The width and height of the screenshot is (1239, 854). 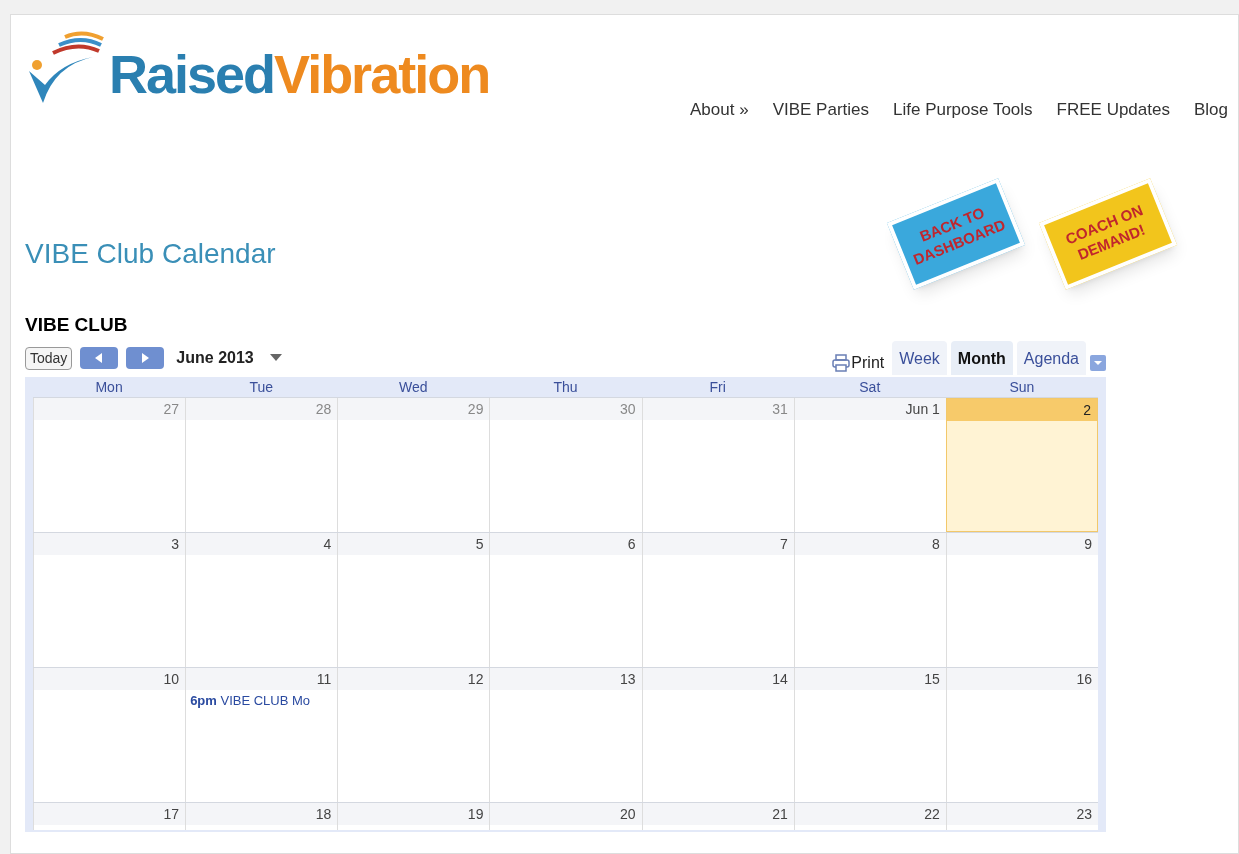 What do you see at coordinates (150, 253) in the screenshot?
I see `page-title: VIBE Club Calendar` at bounding box center [150, 253].